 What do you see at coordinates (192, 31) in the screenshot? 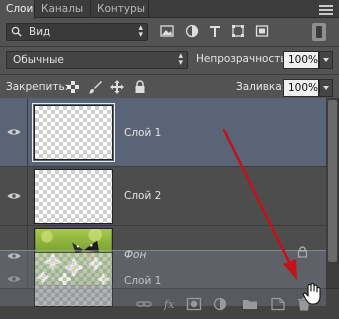
I see `adjustment-filter-icon` at bounding box center [192, 31].